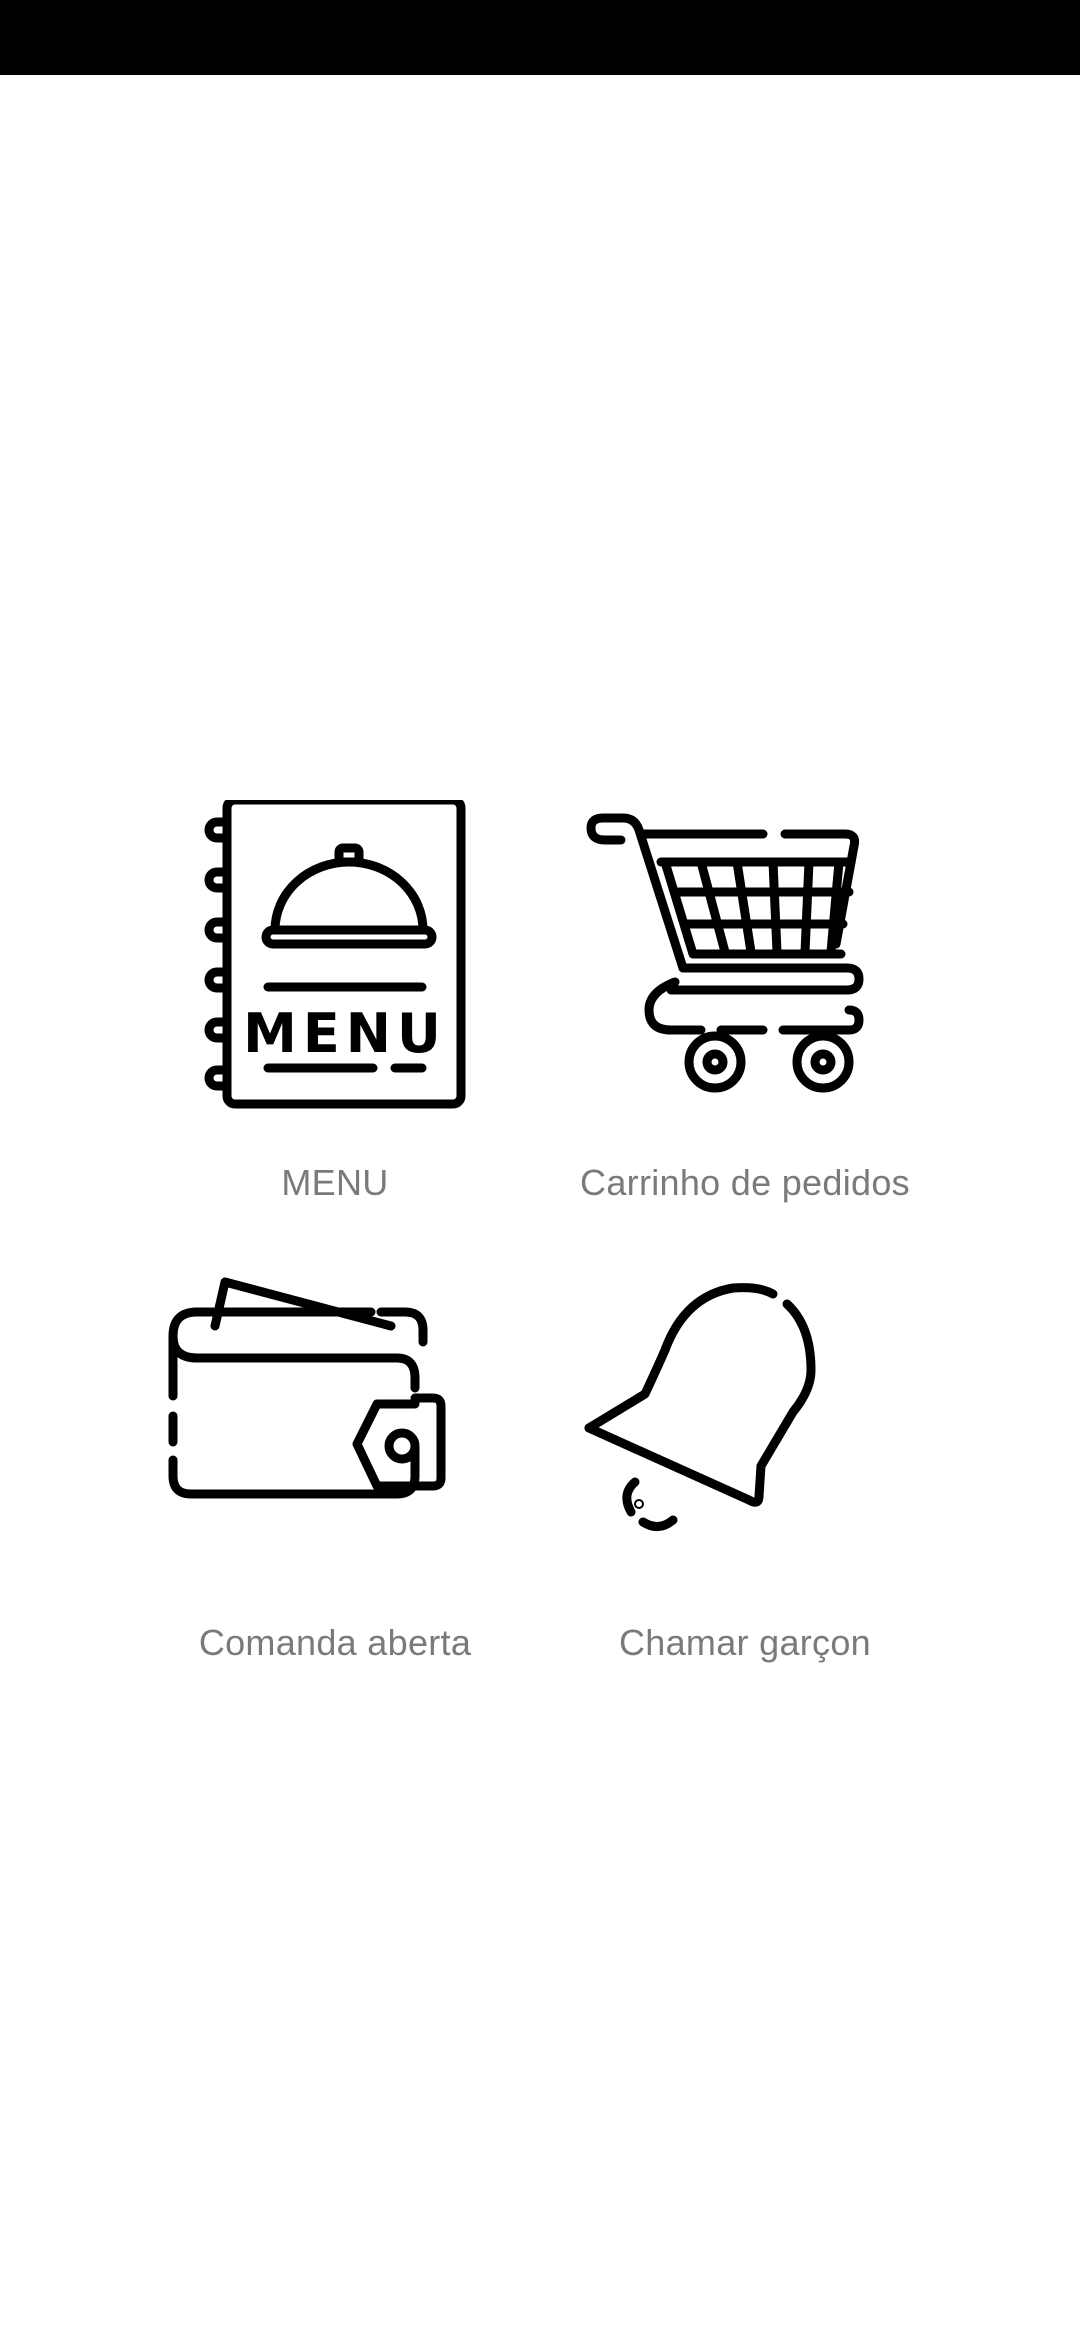 The image size is (1080, 2340). I want to click on shopping-cart-icon, so click(725, 953).